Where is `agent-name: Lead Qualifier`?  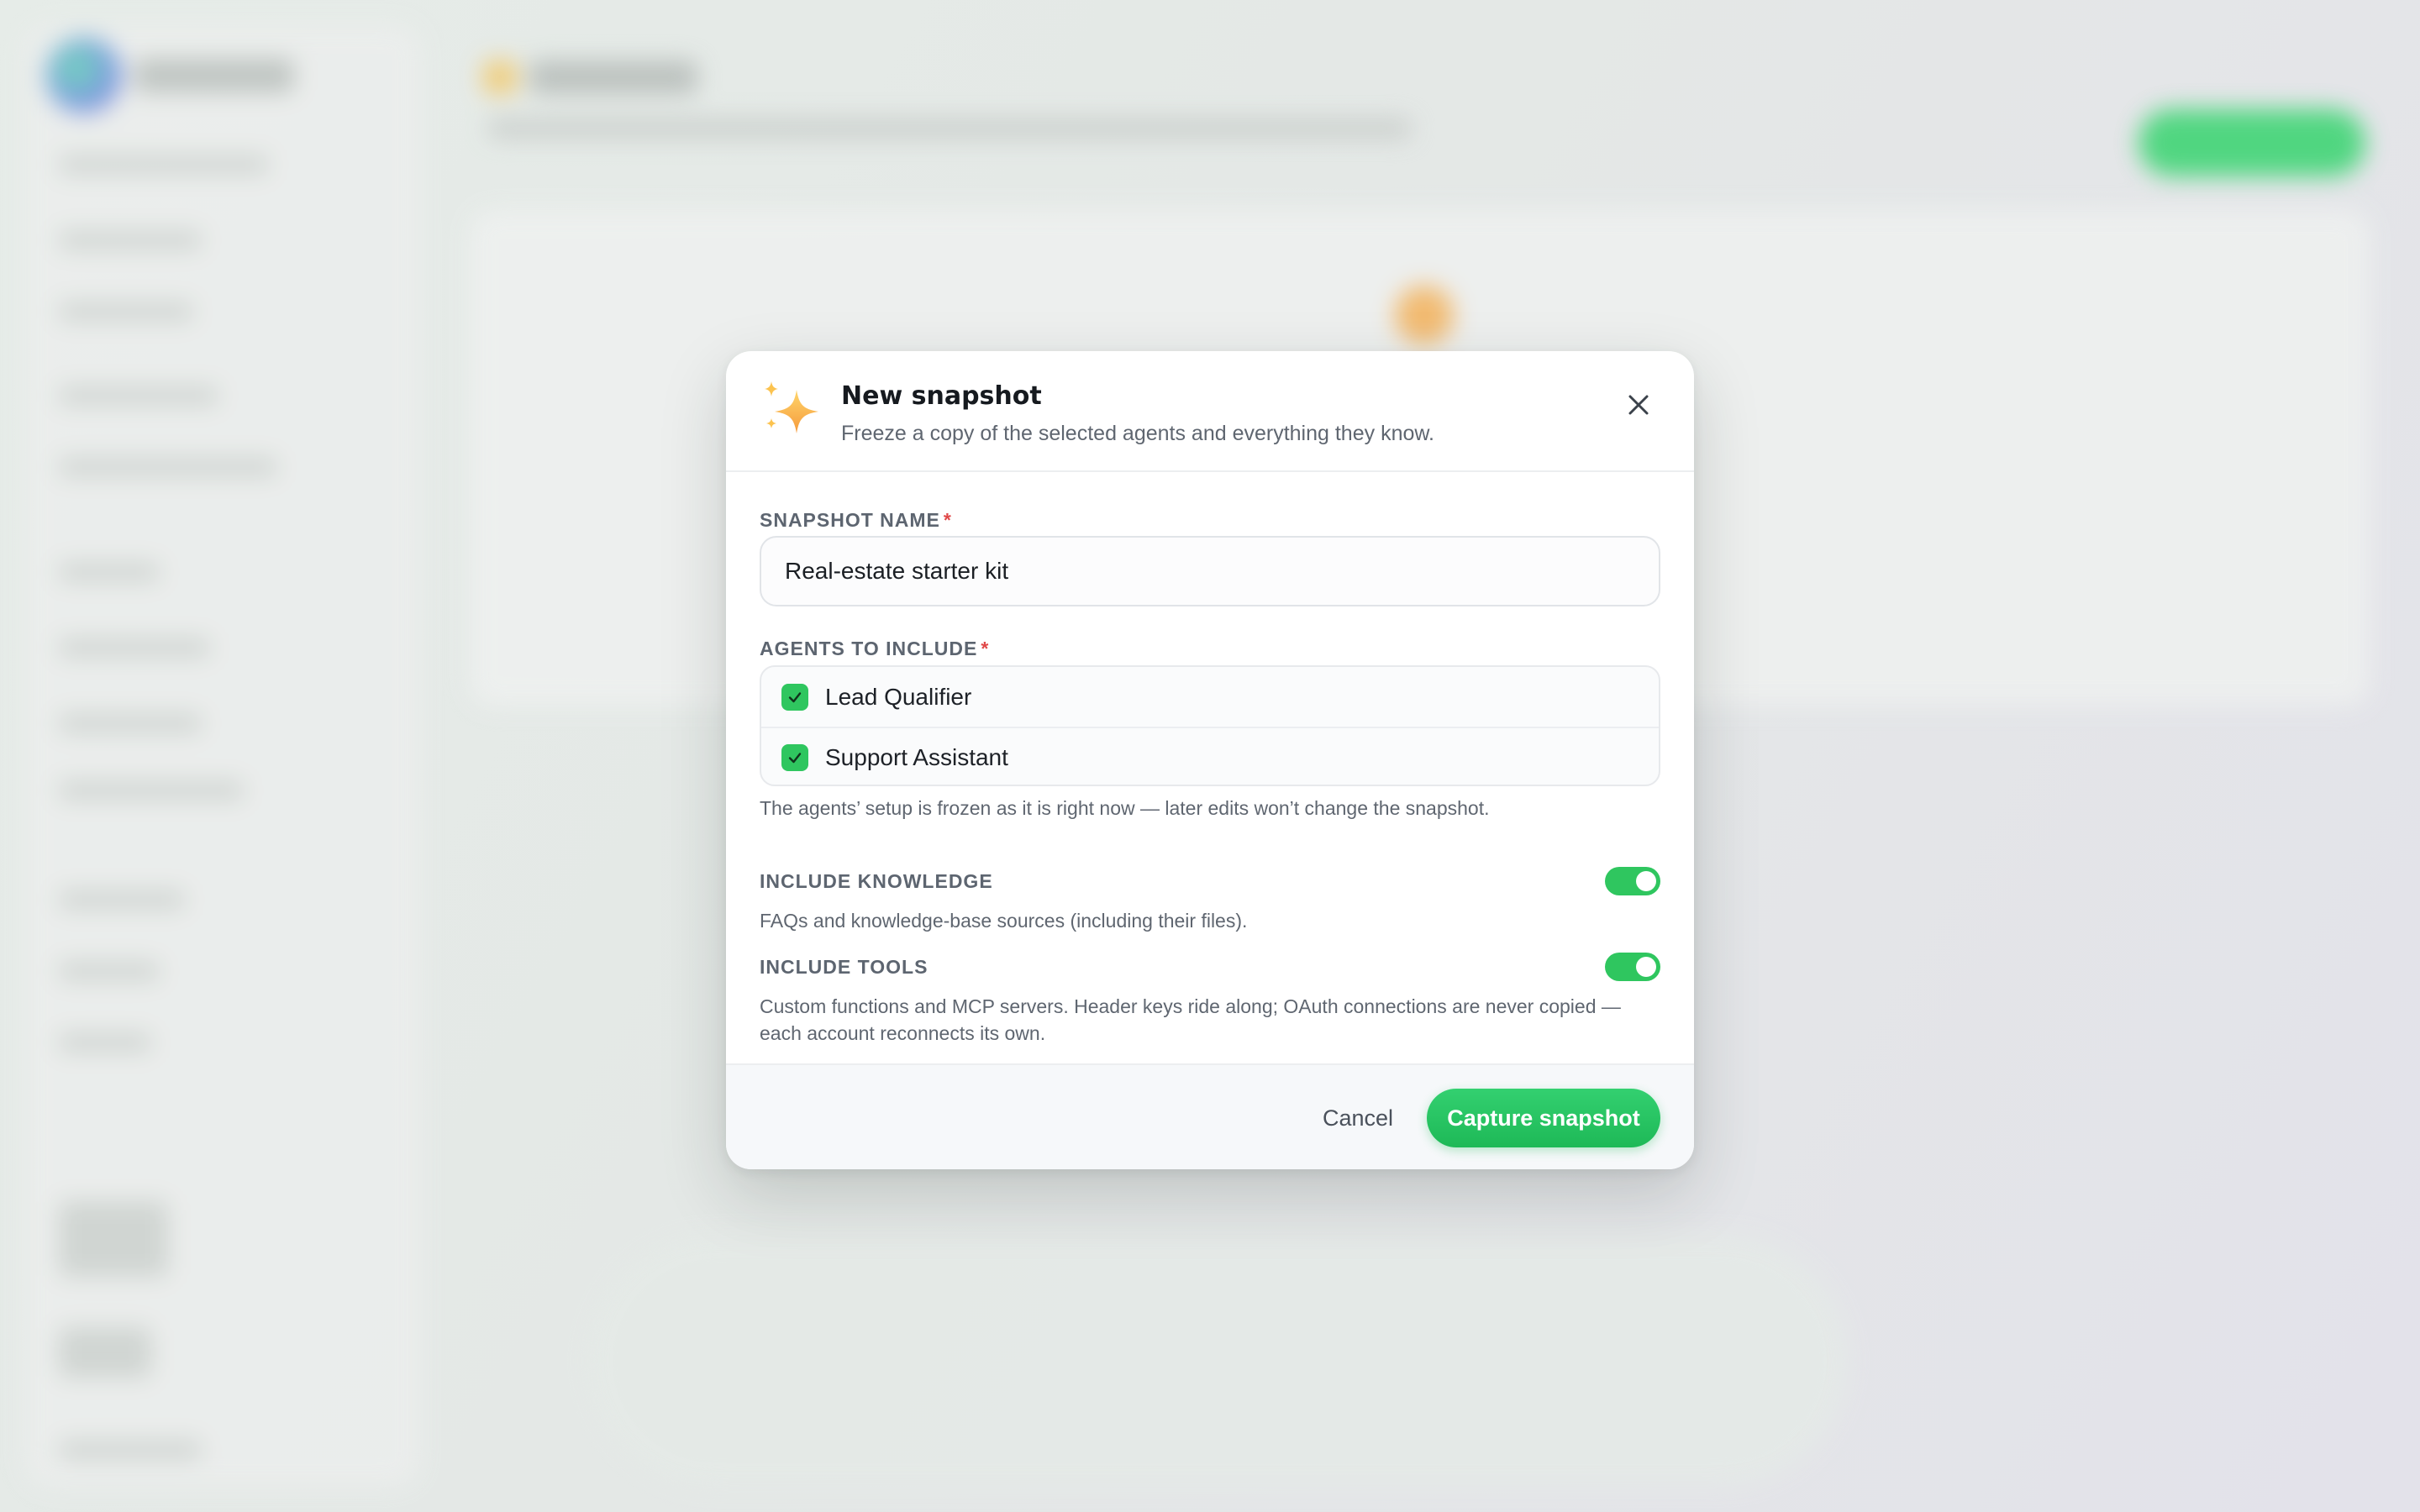 agent-name: Lead Qualifier is located at coordinates (899, 696).